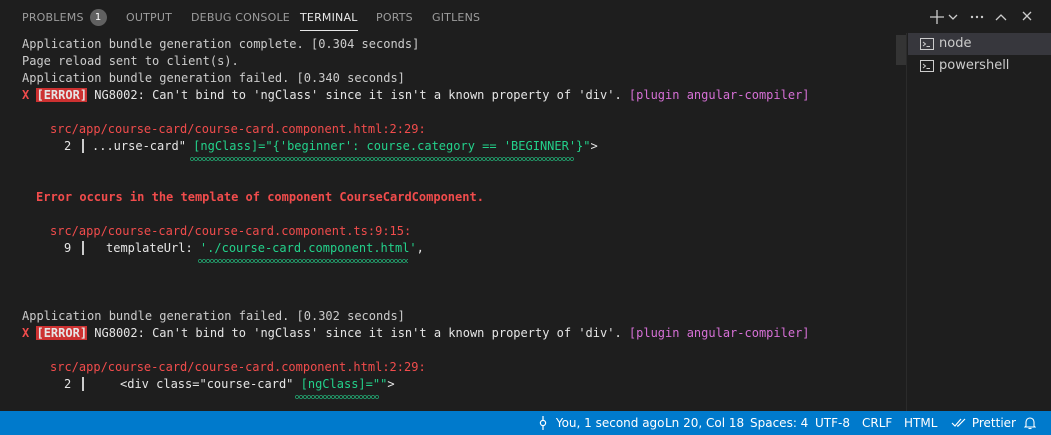  Describe the element at coordinates (308, 248) in the screenshot. I see `code-highlight: './course-card.component.html'` at that location.